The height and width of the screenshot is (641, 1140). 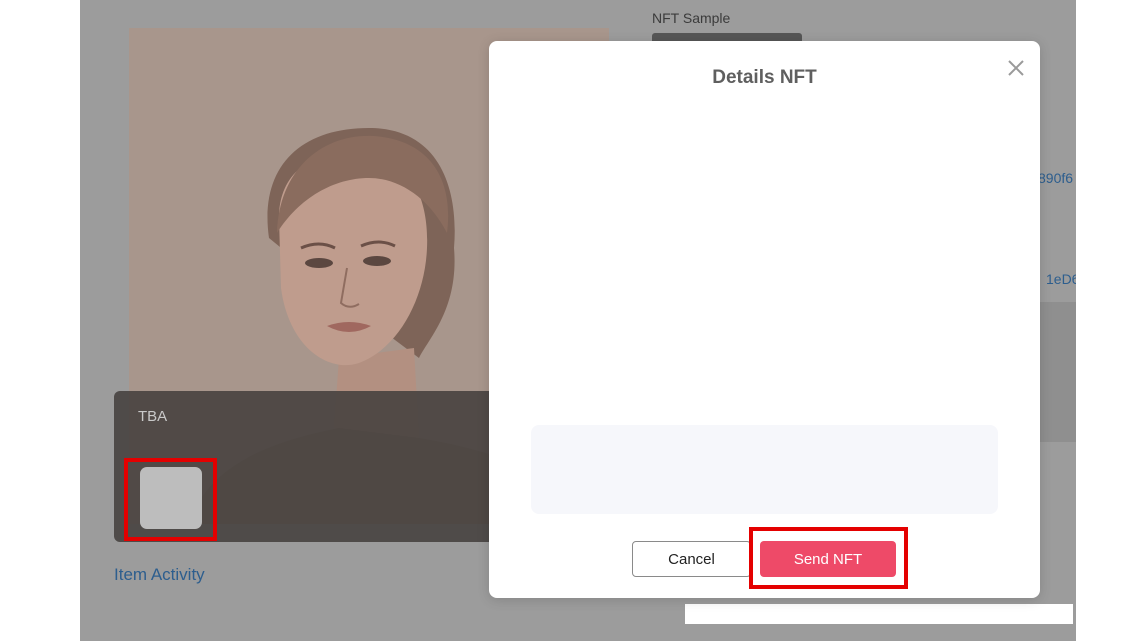 I want to click on close-icon, so click(x=1016, y=68).